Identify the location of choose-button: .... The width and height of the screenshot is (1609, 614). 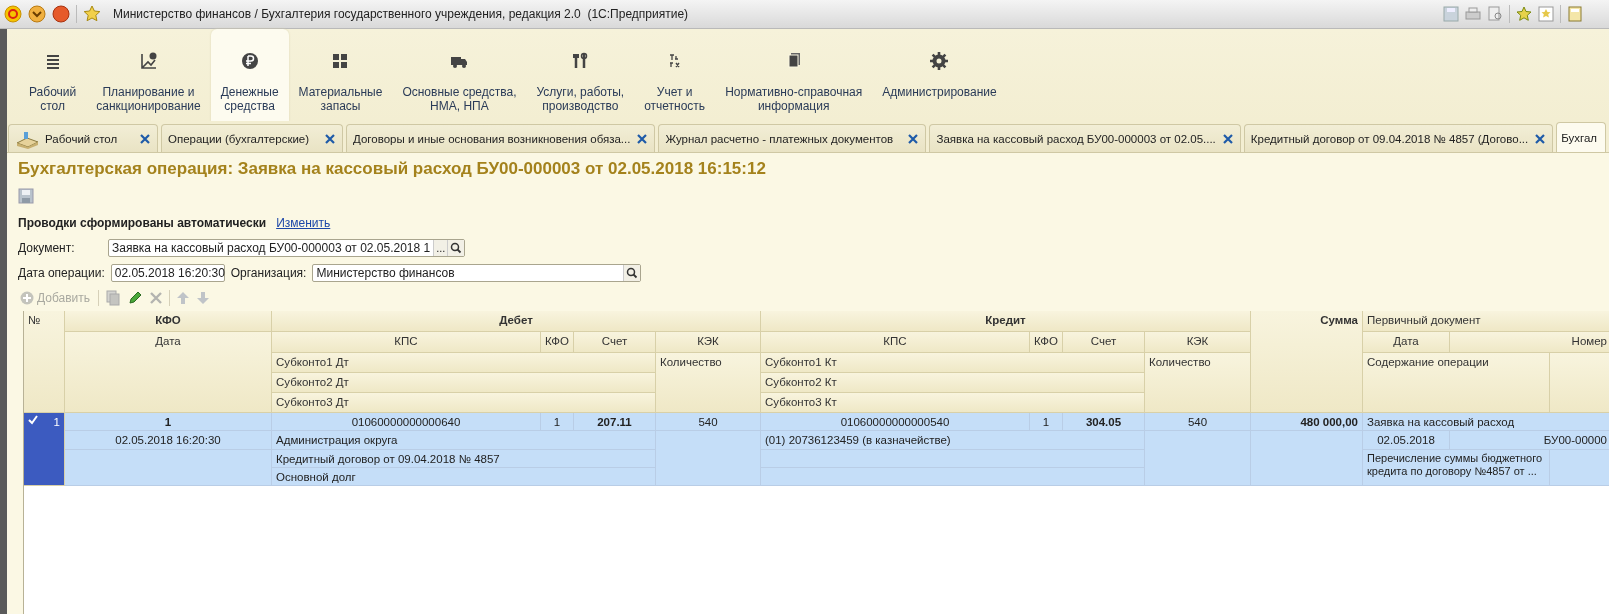
(440, 247).